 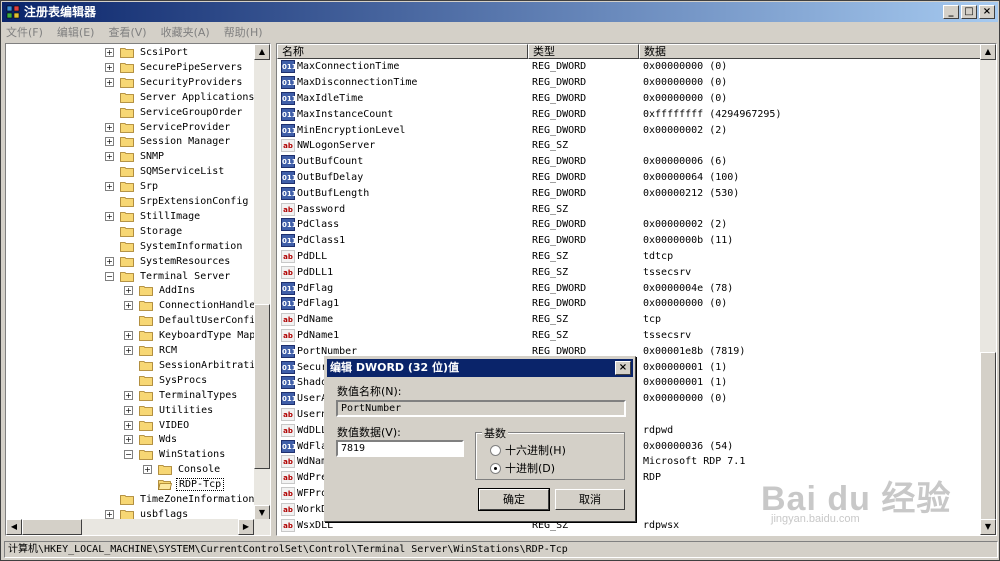 What do you see at coordinates (623, 368) in the screenshot?
I see `dialog-close-icon: ×` at bounding box center [623, 368].